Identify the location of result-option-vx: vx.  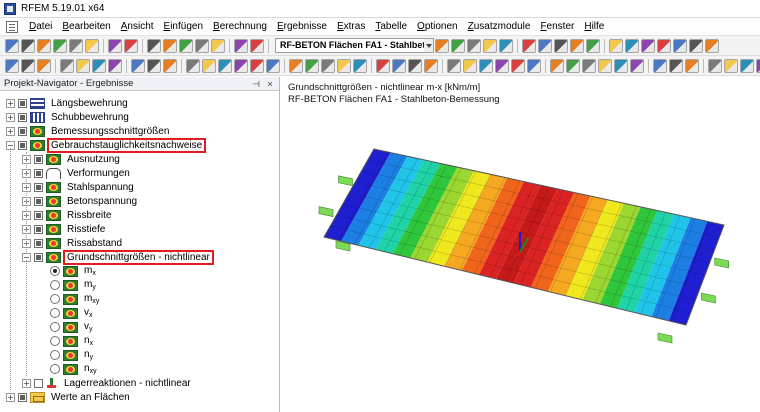
(72, 313).